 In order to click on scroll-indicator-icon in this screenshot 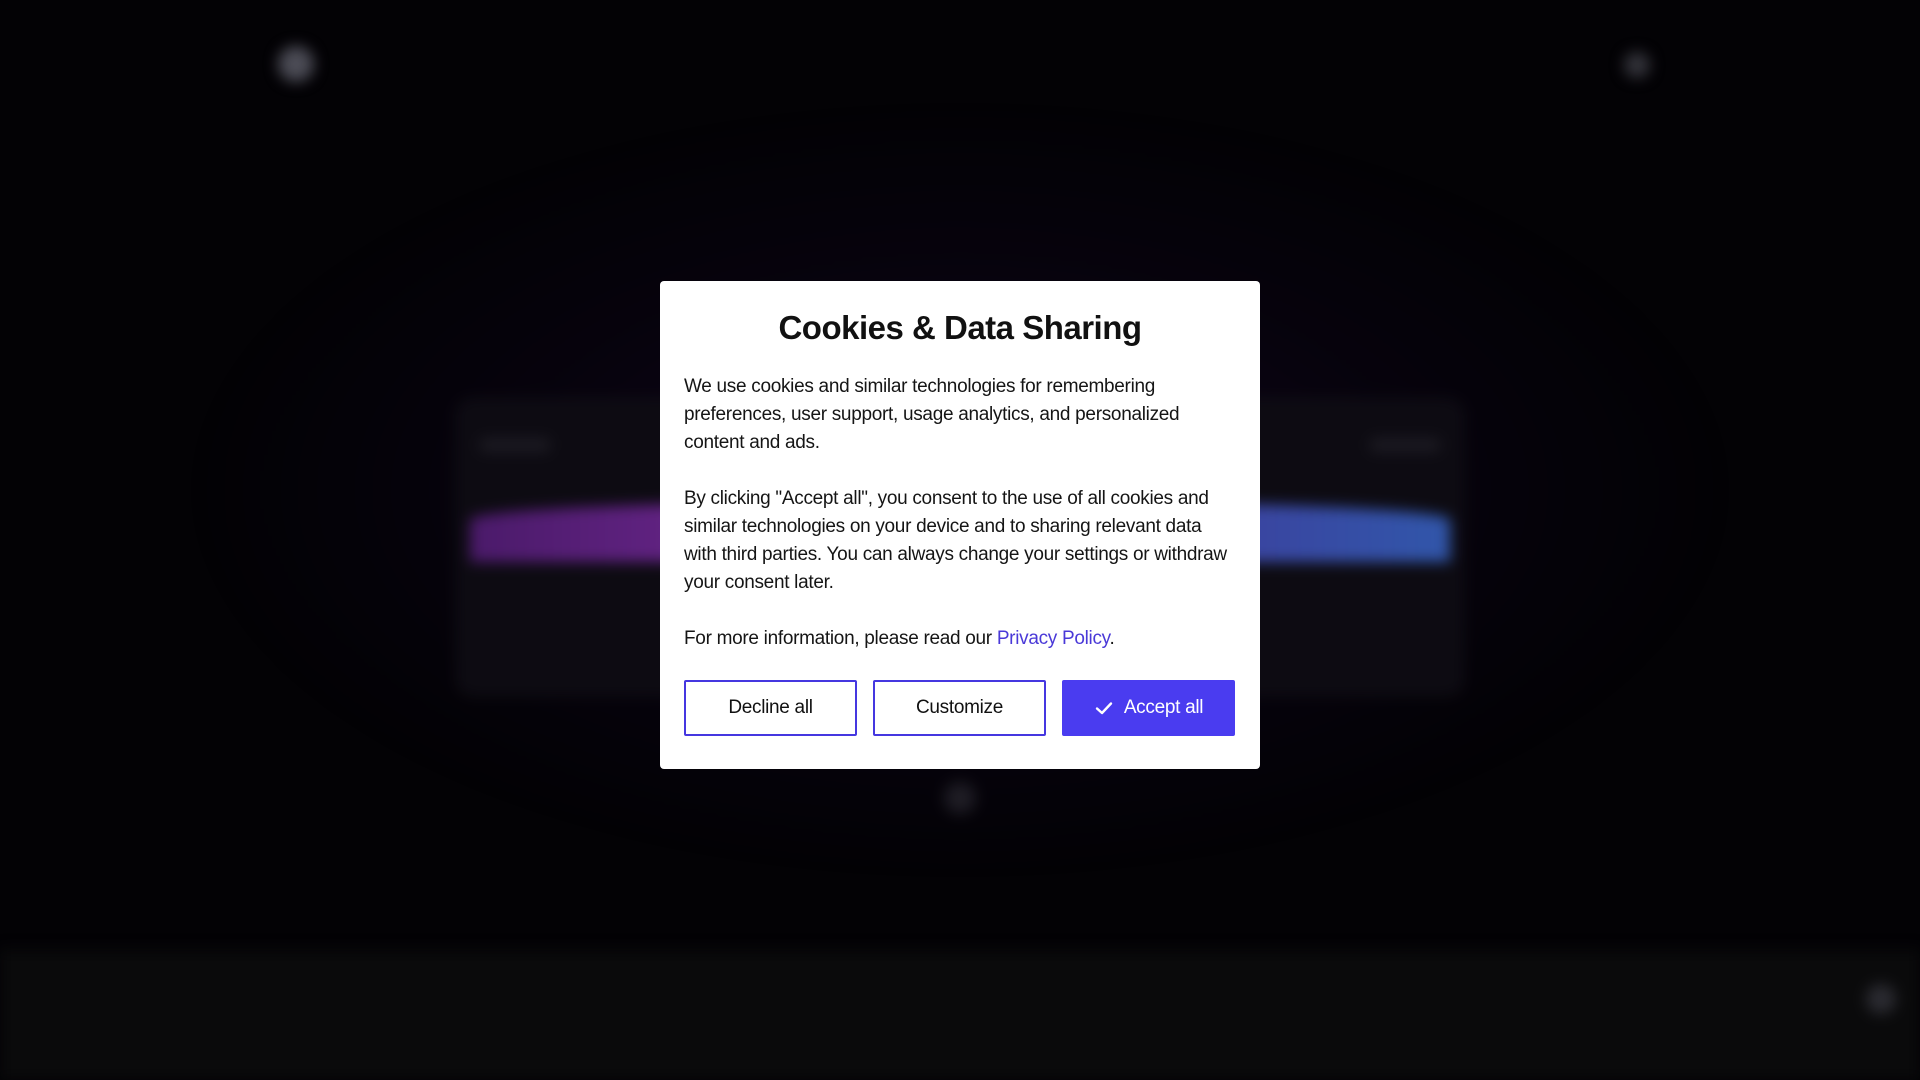, I will do `click(960, 798)`.